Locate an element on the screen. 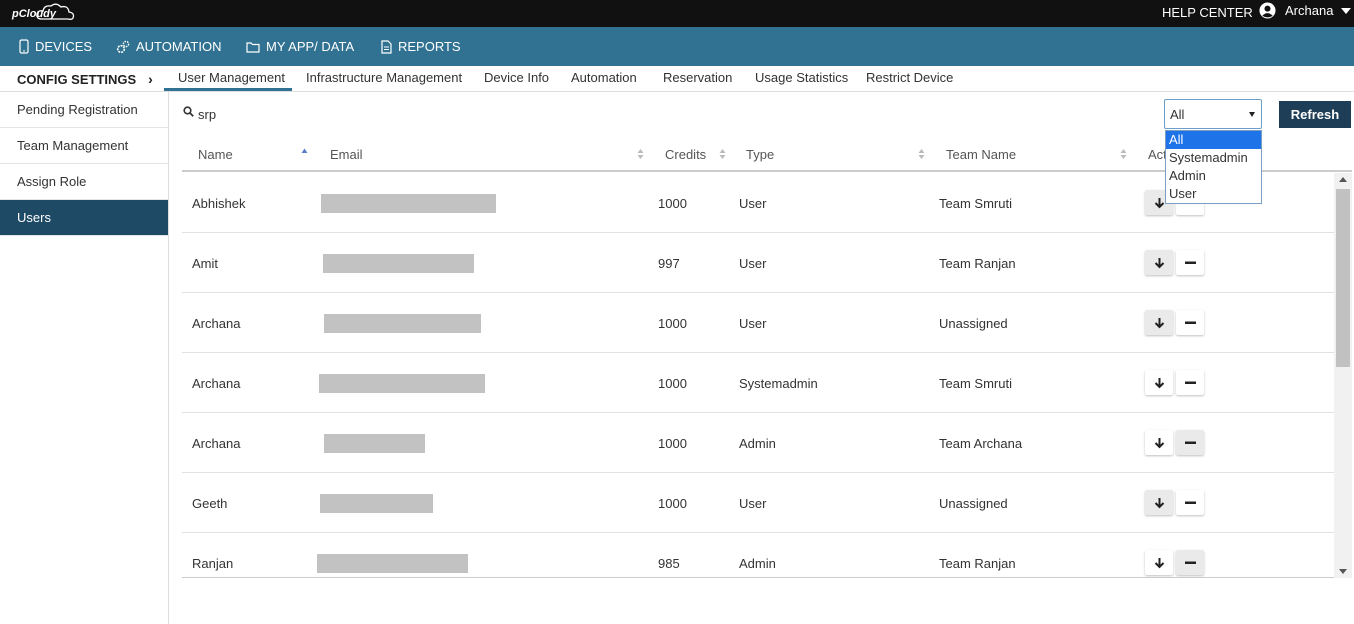 The width and height of the screenshot is (1354, 624). tab-user-management: User Management is located at coordinates (231, 77).